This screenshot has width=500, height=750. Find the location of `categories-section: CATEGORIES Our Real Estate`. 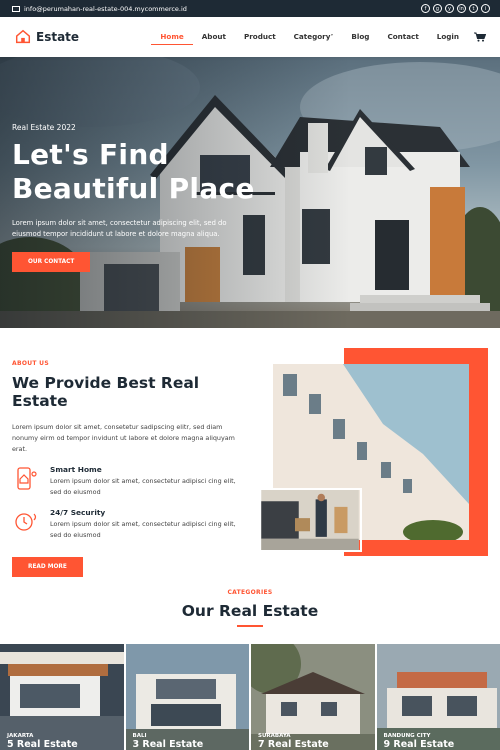

categories-section: CATEGORIES Our Real Estate is located at coordinates (250, 605).